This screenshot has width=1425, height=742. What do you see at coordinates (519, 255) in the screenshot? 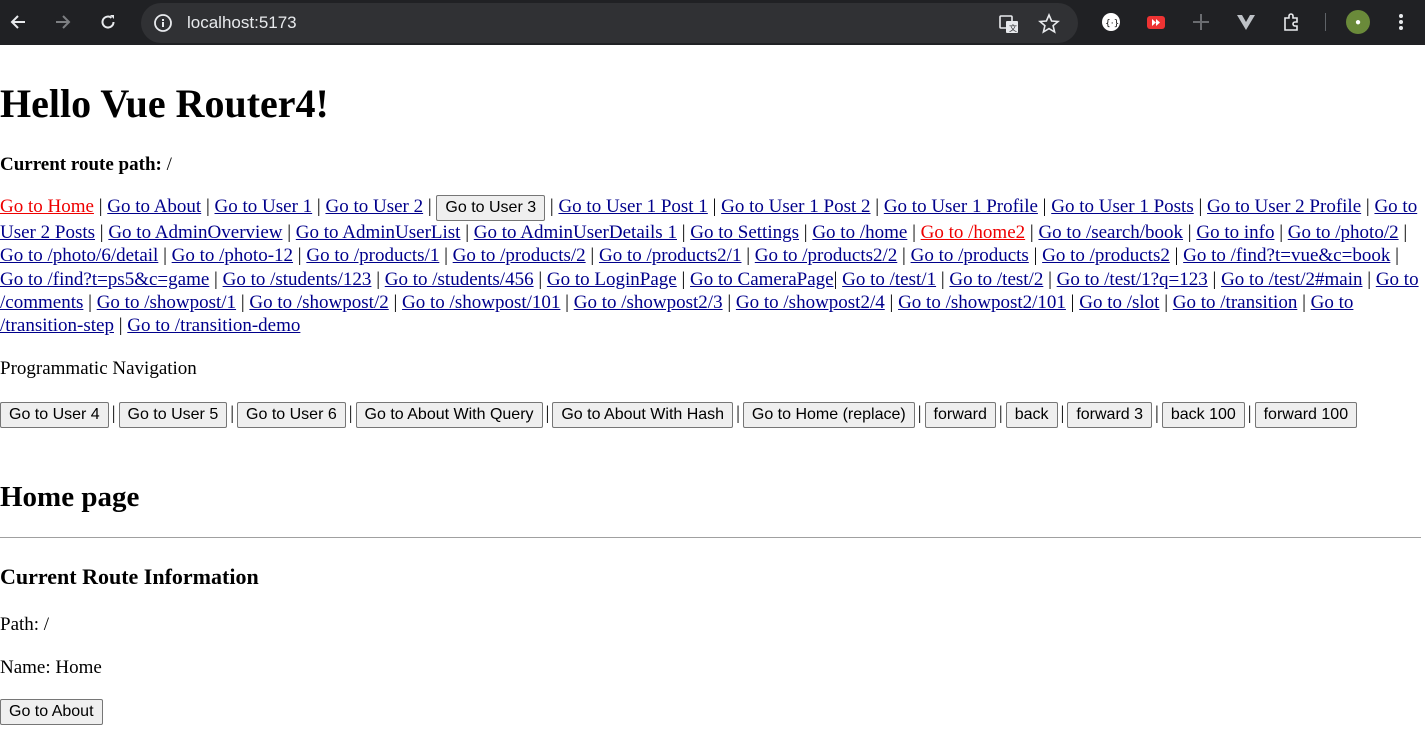
I see `router-link: Go to /products/2` at bounding box center [519, 255].